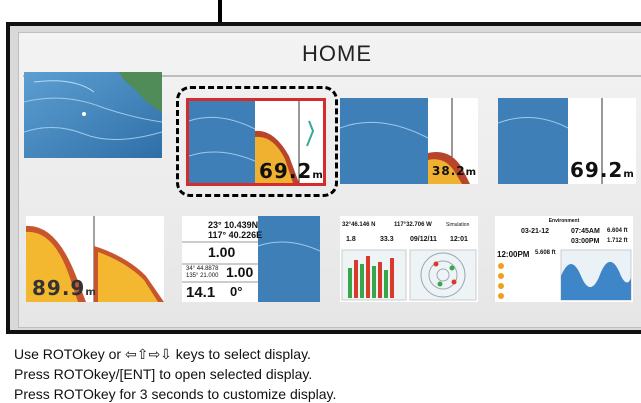 The height and width of the screenshot is (403, 641). What do you see at coordinates (202, 269) in the screenshot?
I see `waypoint-lat: 34° 44.8878` at bounding box center [202, 269].